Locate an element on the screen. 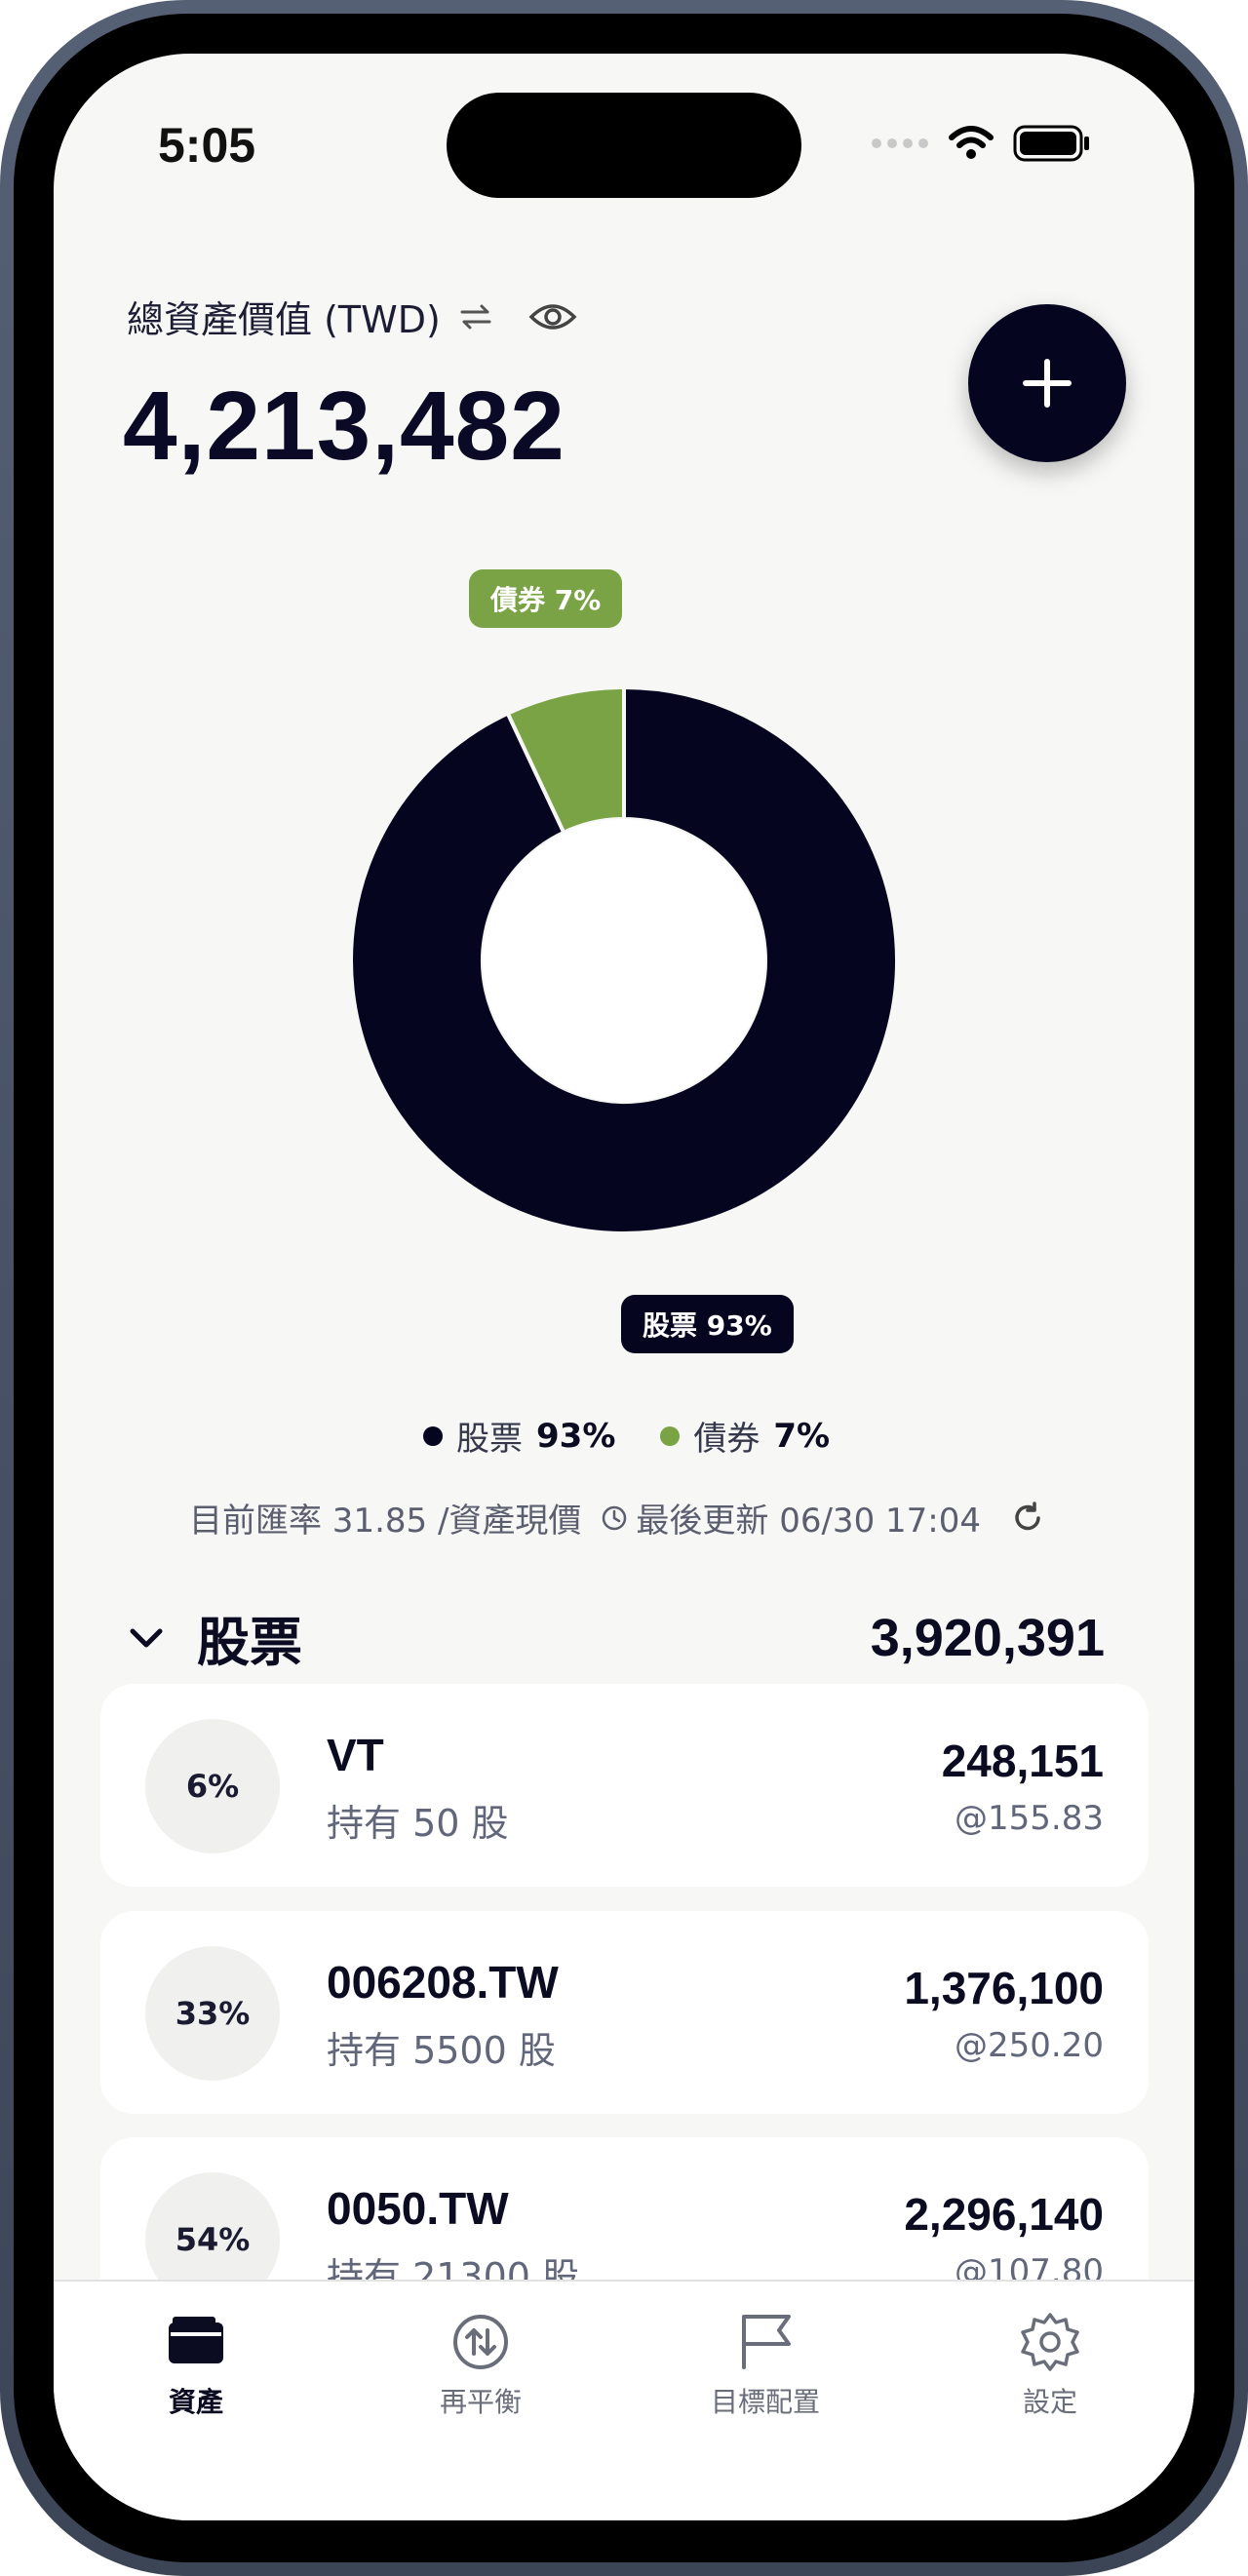  clock-icon is located at coordinates (615, 1517).